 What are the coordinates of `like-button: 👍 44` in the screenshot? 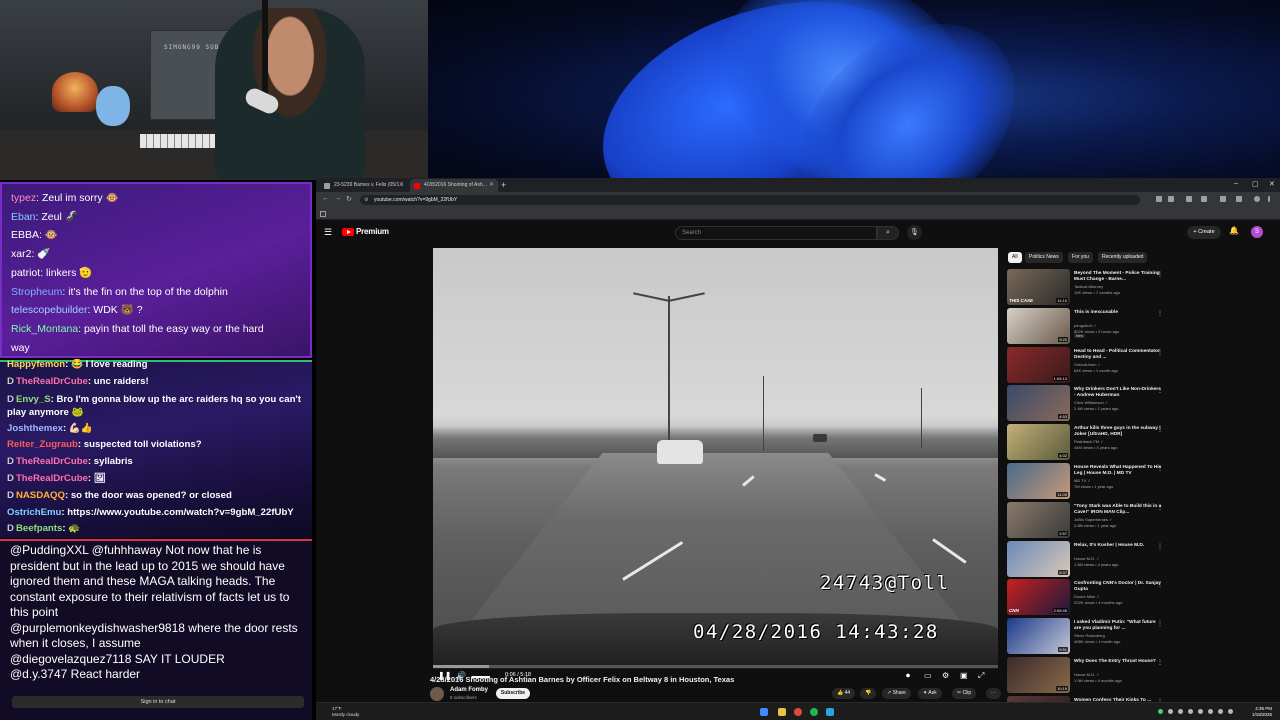 It's located at (844, 693).